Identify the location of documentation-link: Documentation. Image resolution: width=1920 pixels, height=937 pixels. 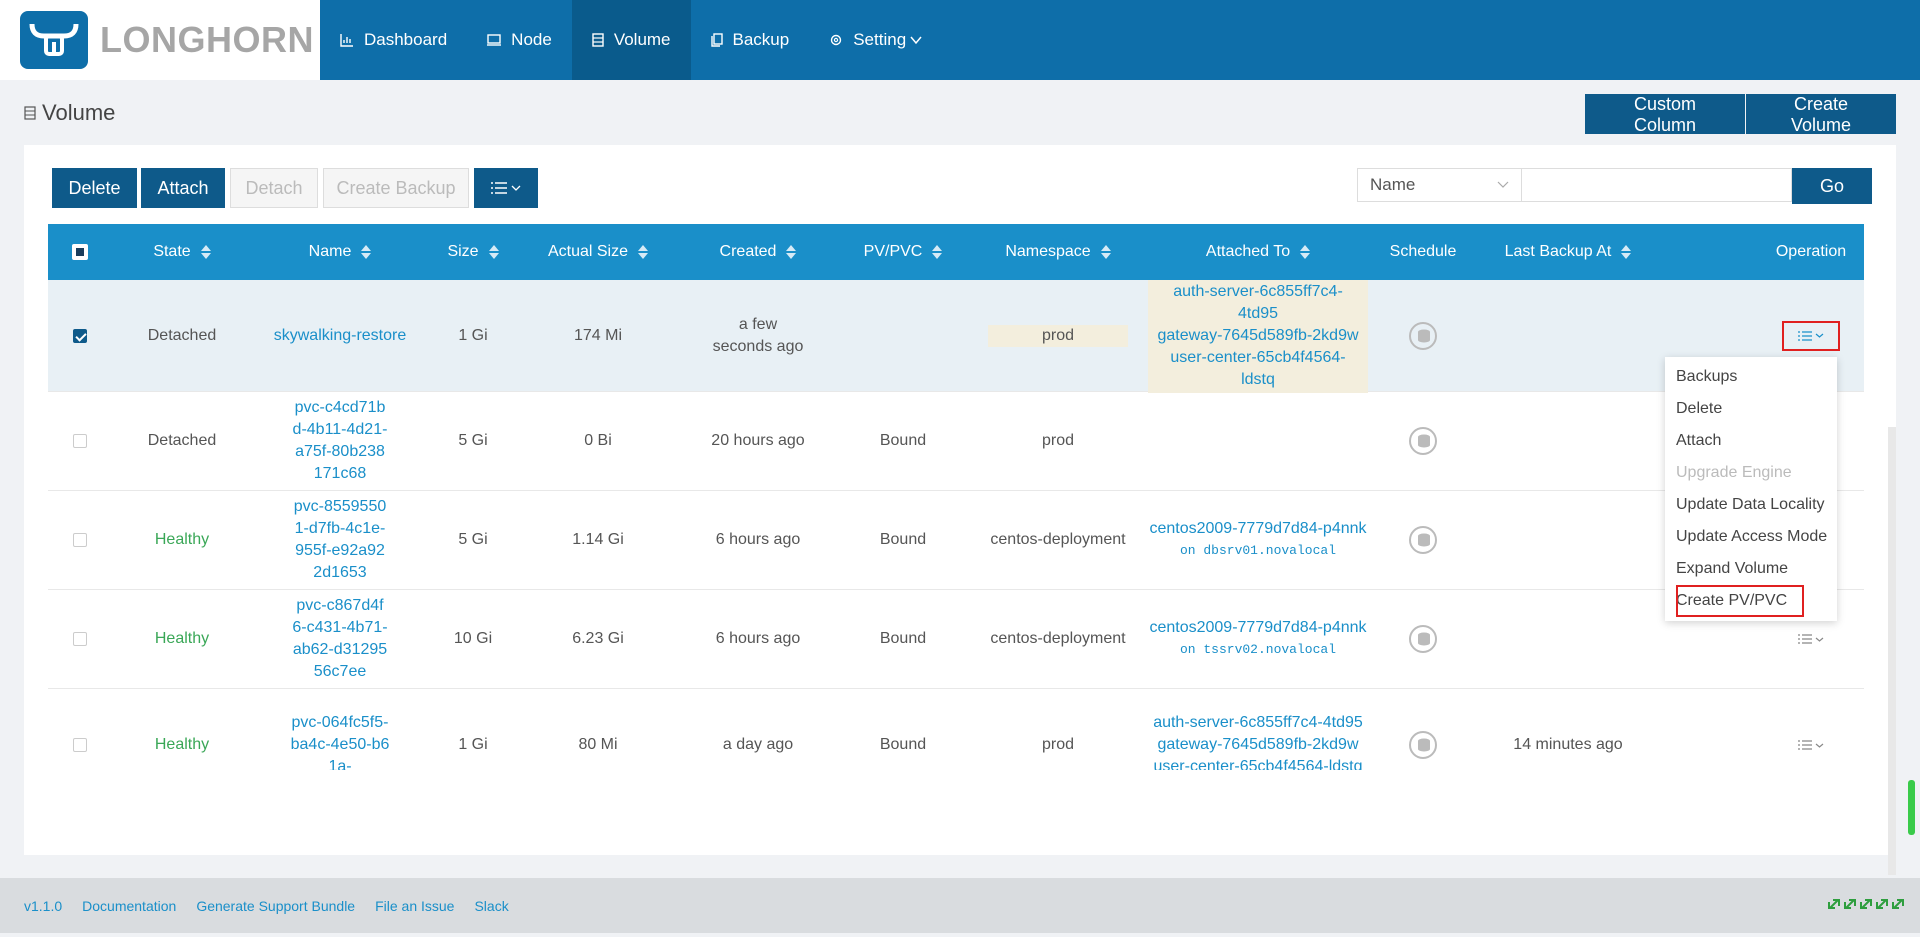
(129, 906).